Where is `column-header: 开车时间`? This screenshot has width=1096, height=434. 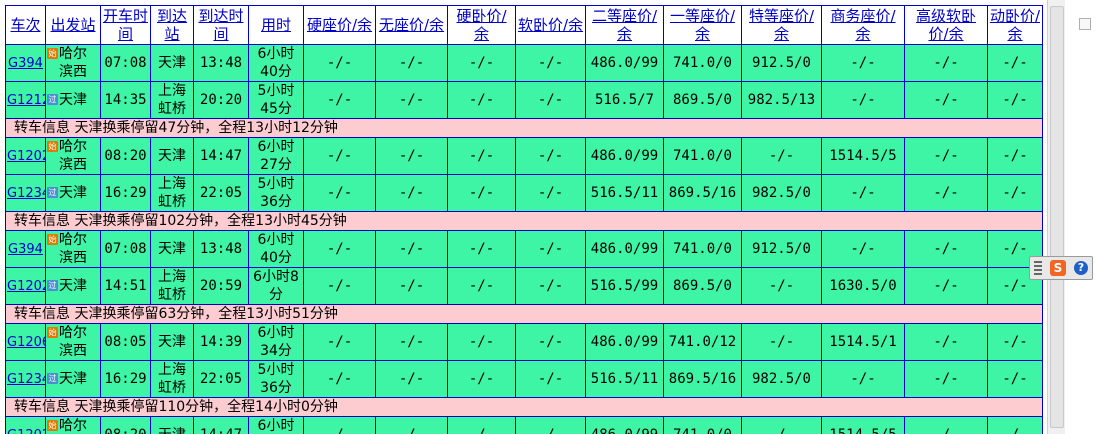
column-header: 开车时间 is located at coordinates (125, 25).